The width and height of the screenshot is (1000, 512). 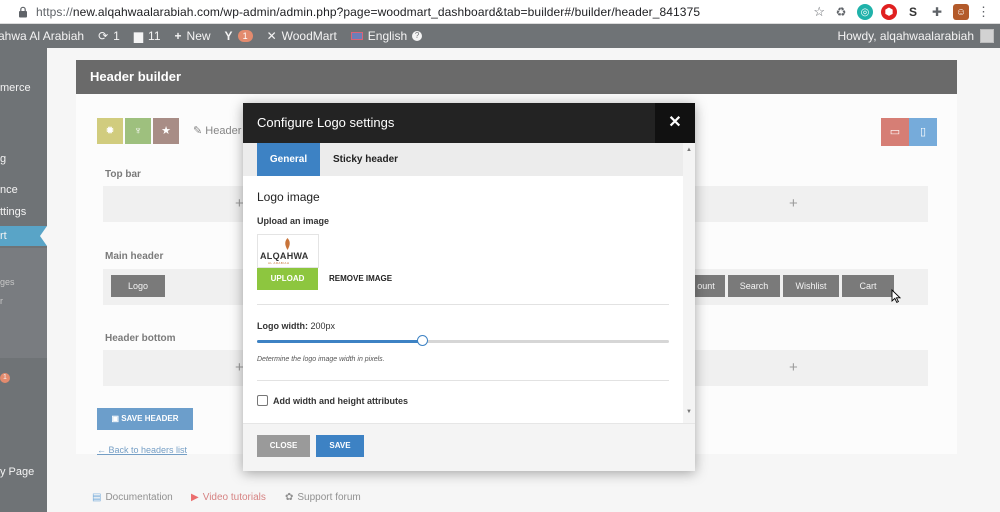 What do you see at coordinates (283, 446) in the screenshot?
I see `close-button: CLOSE` at bounding box center [283, 446].